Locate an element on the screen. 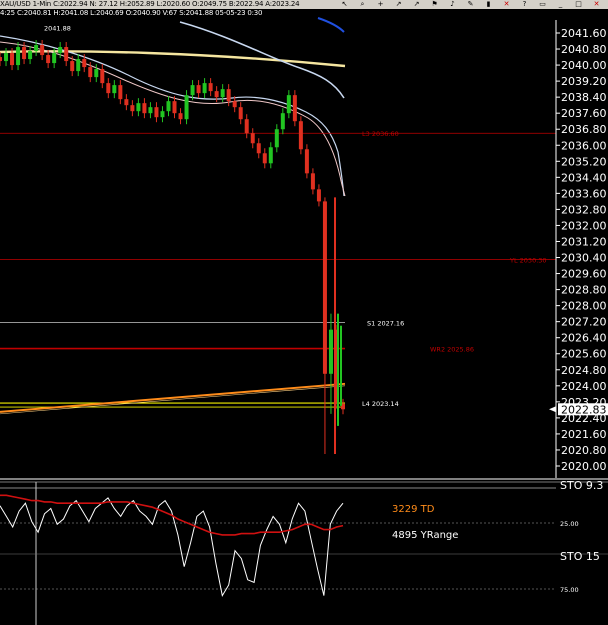 This screenshot has width=608, height=625. level-label-wr2: WR2 2025.86 is located at coordinates (452, 350).